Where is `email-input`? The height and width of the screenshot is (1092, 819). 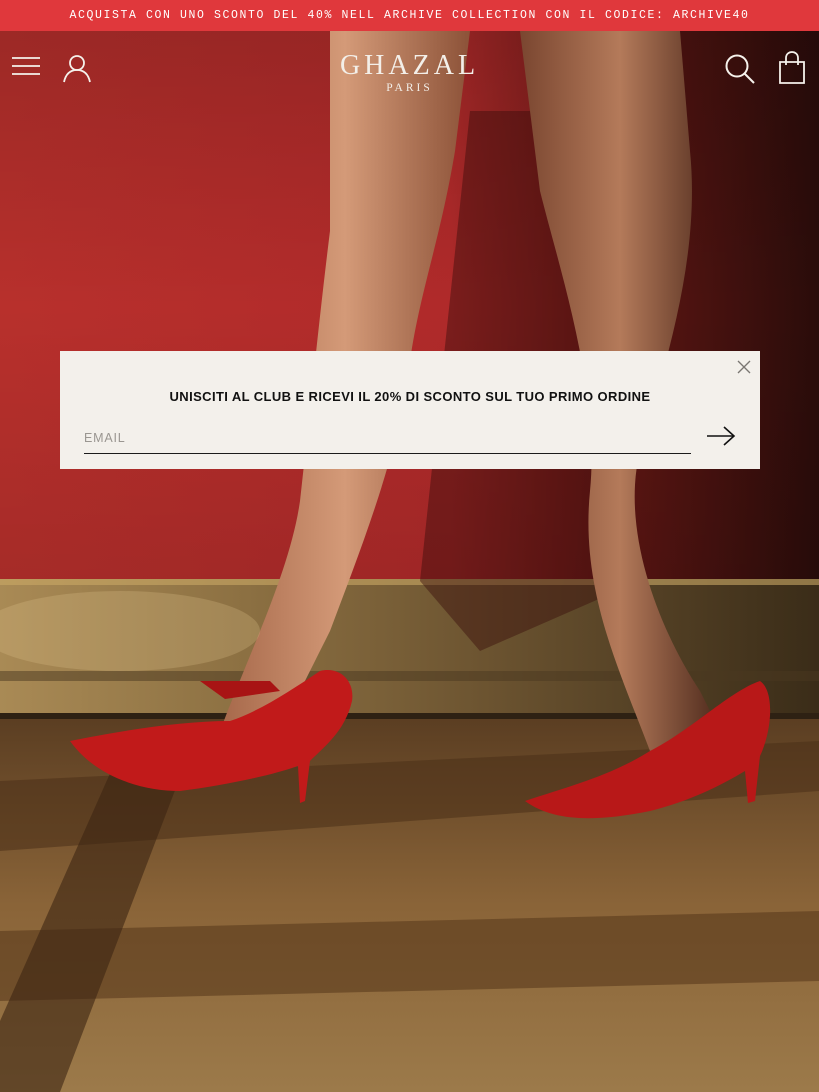 email-input is located at coordinates (387, 438).